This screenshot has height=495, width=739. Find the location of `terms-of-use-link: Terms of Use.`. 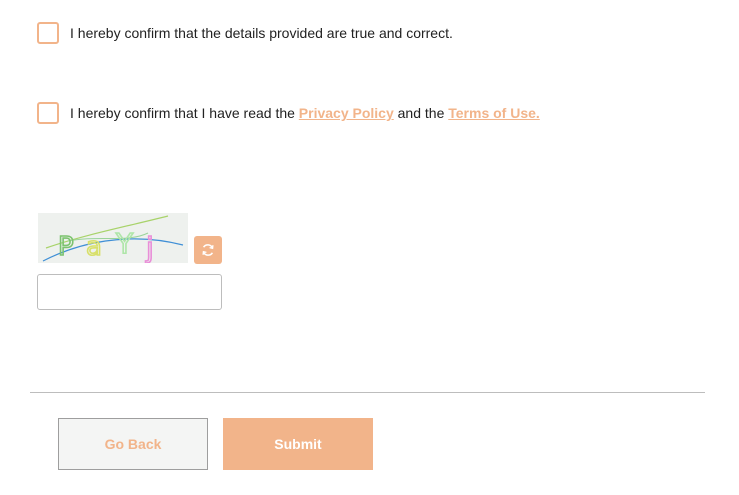

terms-of-use-link: Terms of Use. is located at coordinates (494, 113).